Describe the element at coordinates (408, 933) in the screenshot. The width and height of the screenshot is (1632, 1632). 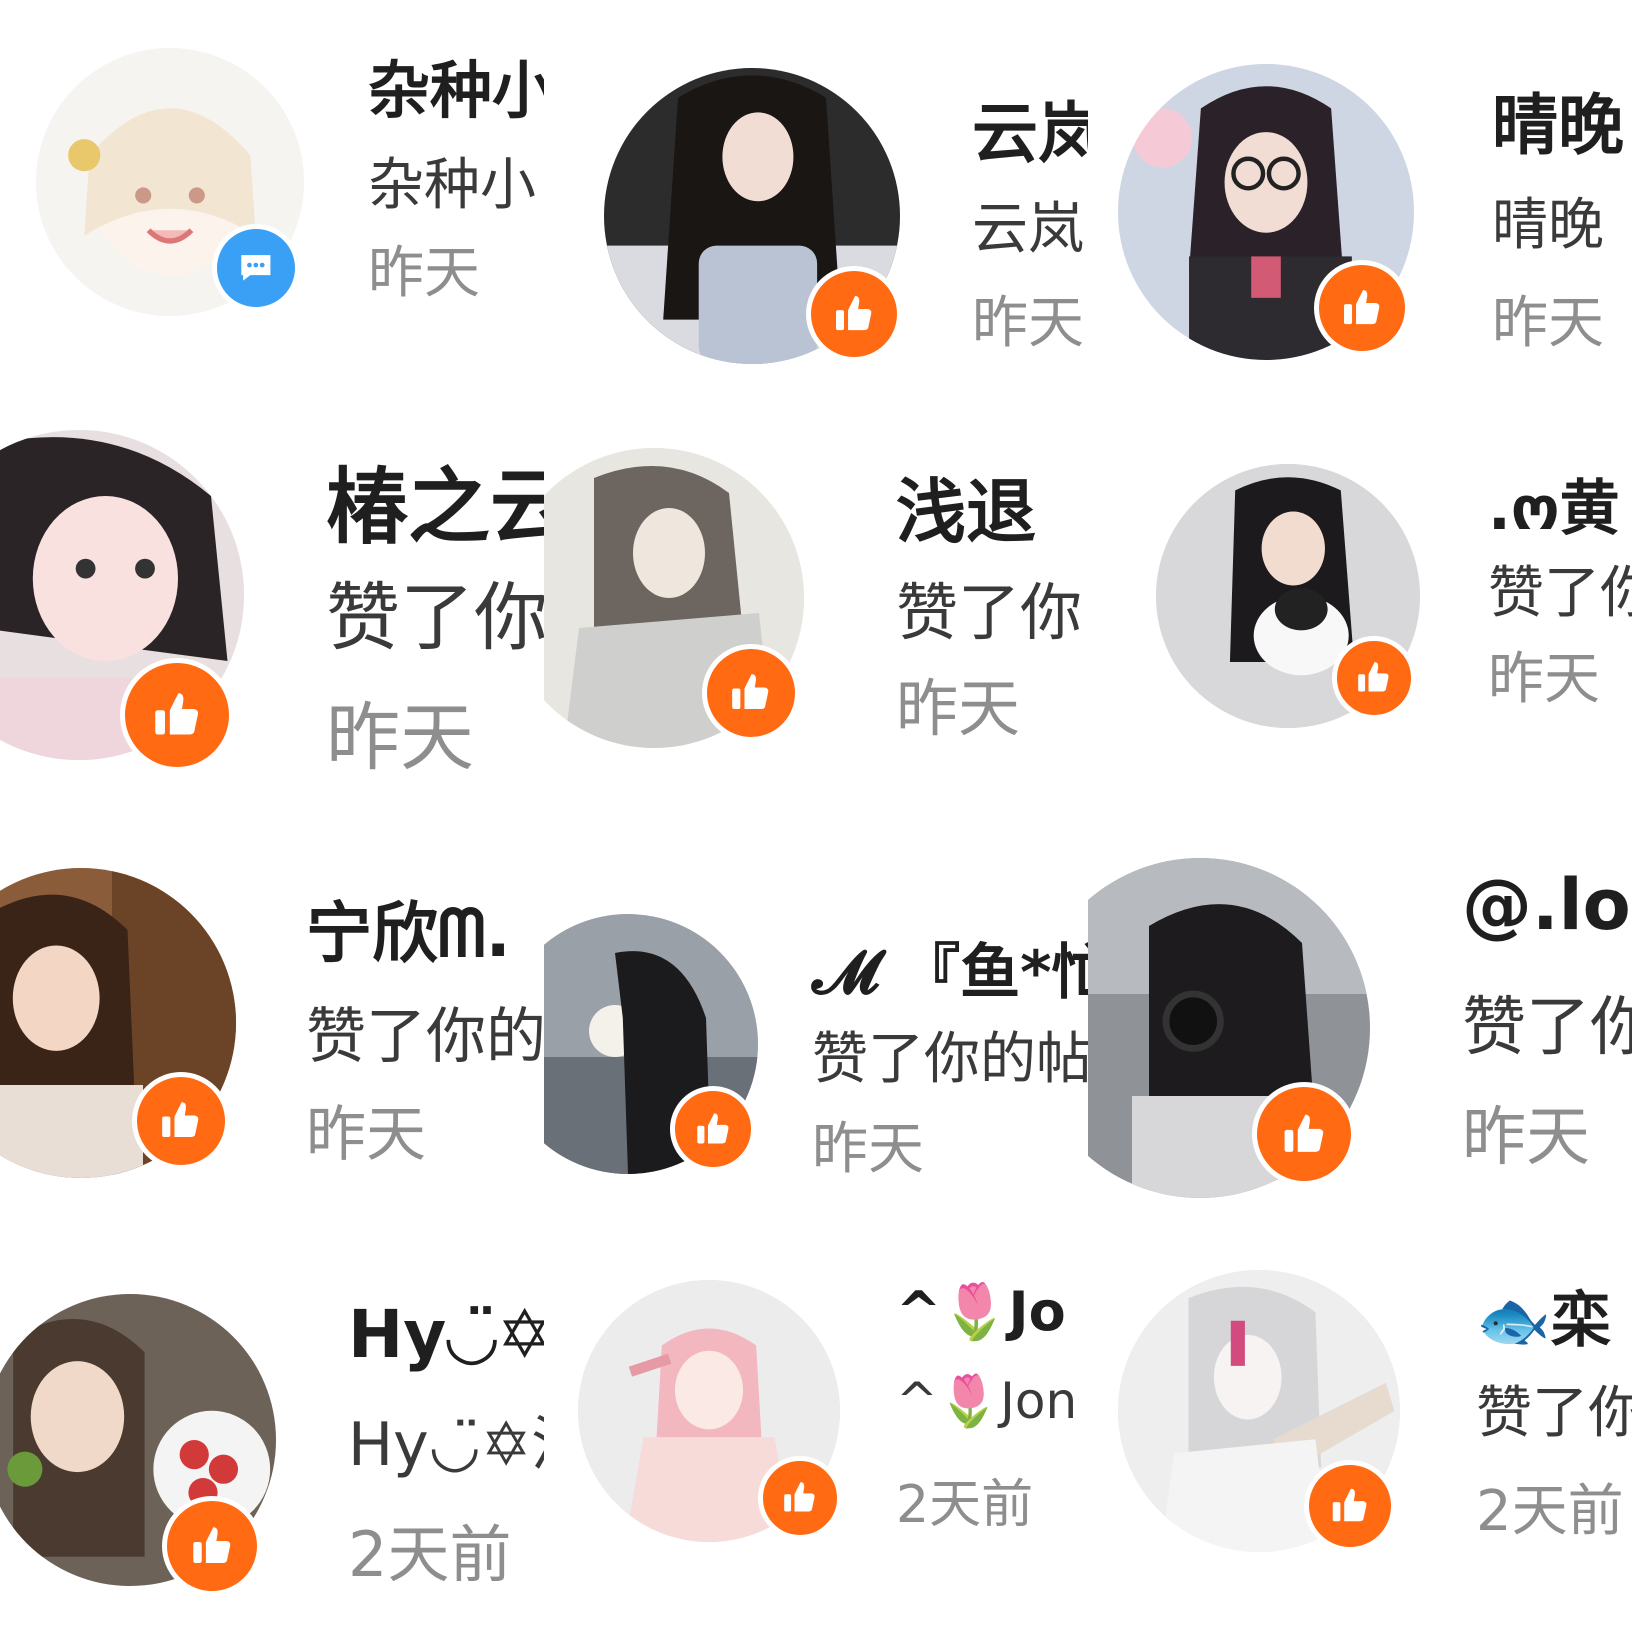
I see `user-name: 宁欣ᗰ.` at that location.